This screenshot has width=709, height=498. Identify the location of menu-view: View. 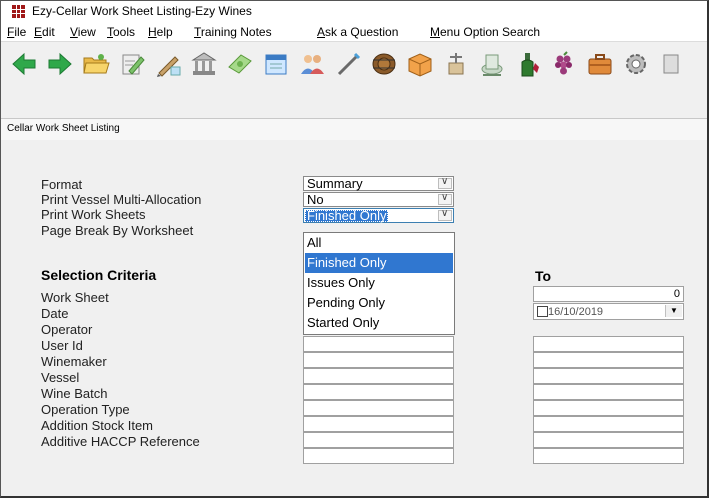
(83, 32).